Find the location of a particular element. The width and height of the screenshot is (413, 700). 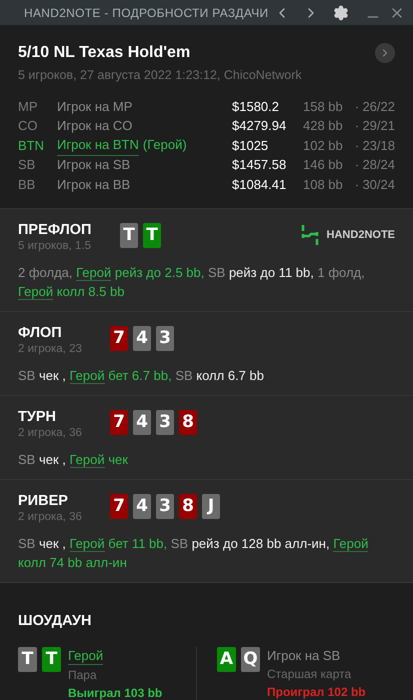

player-stats: 30/24 is located at coordinates (378, 185).